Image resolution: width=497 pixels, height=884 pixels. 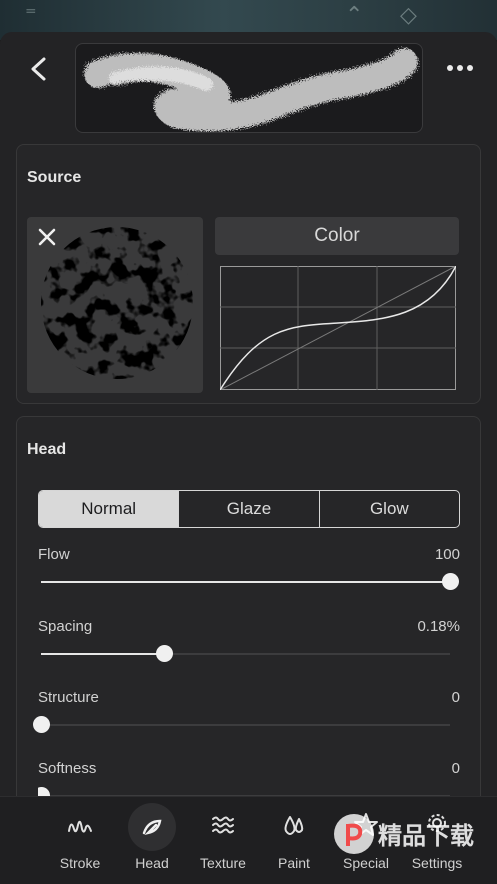 What do you see at coordinates (455, 768) in the screenshot?
I see `softness-value: 0` at bounding box center [455, 768].